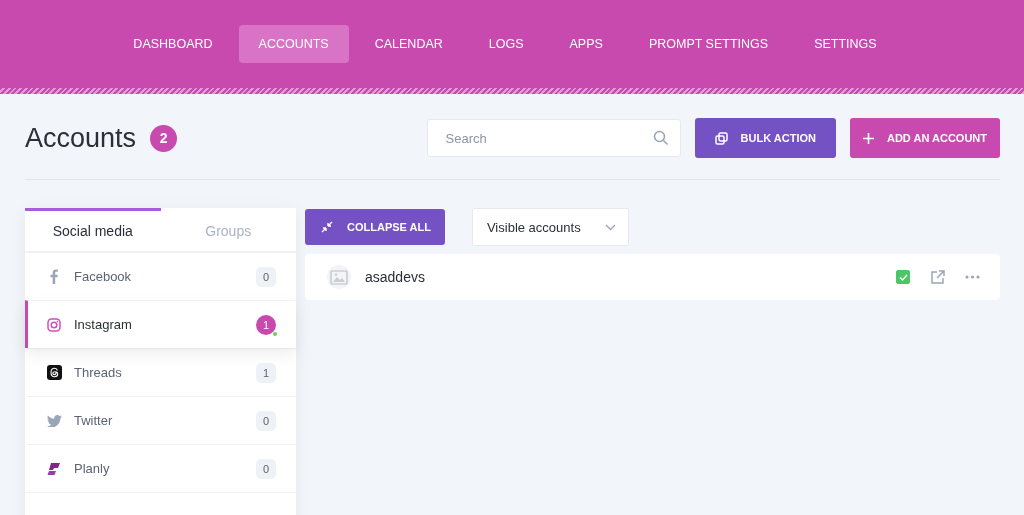 The height and width of the screenshot is (515, 1024). Describe the element at coordinates (93, 229) in the screenshot. I see `sidebar-tab: Social media` at that location.